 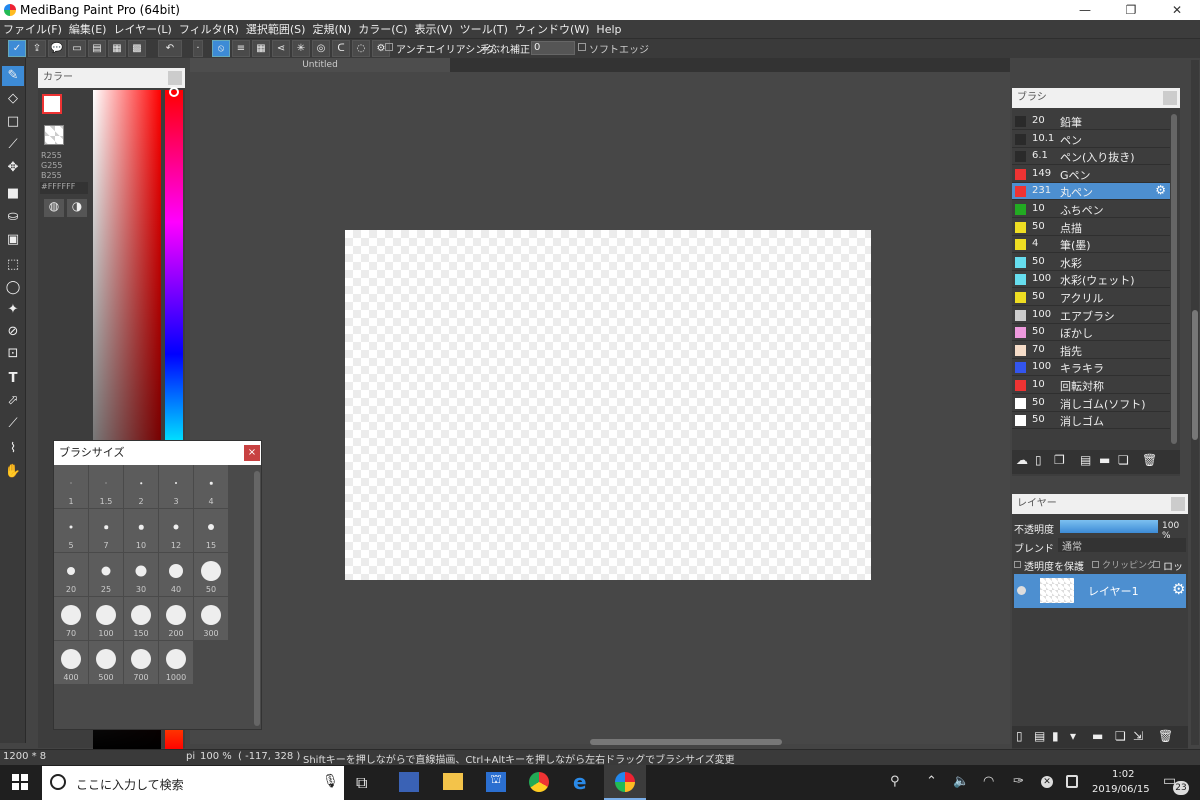 I want to click on select-pen-tool-icon: ⊘, so click(x=13, y=332).